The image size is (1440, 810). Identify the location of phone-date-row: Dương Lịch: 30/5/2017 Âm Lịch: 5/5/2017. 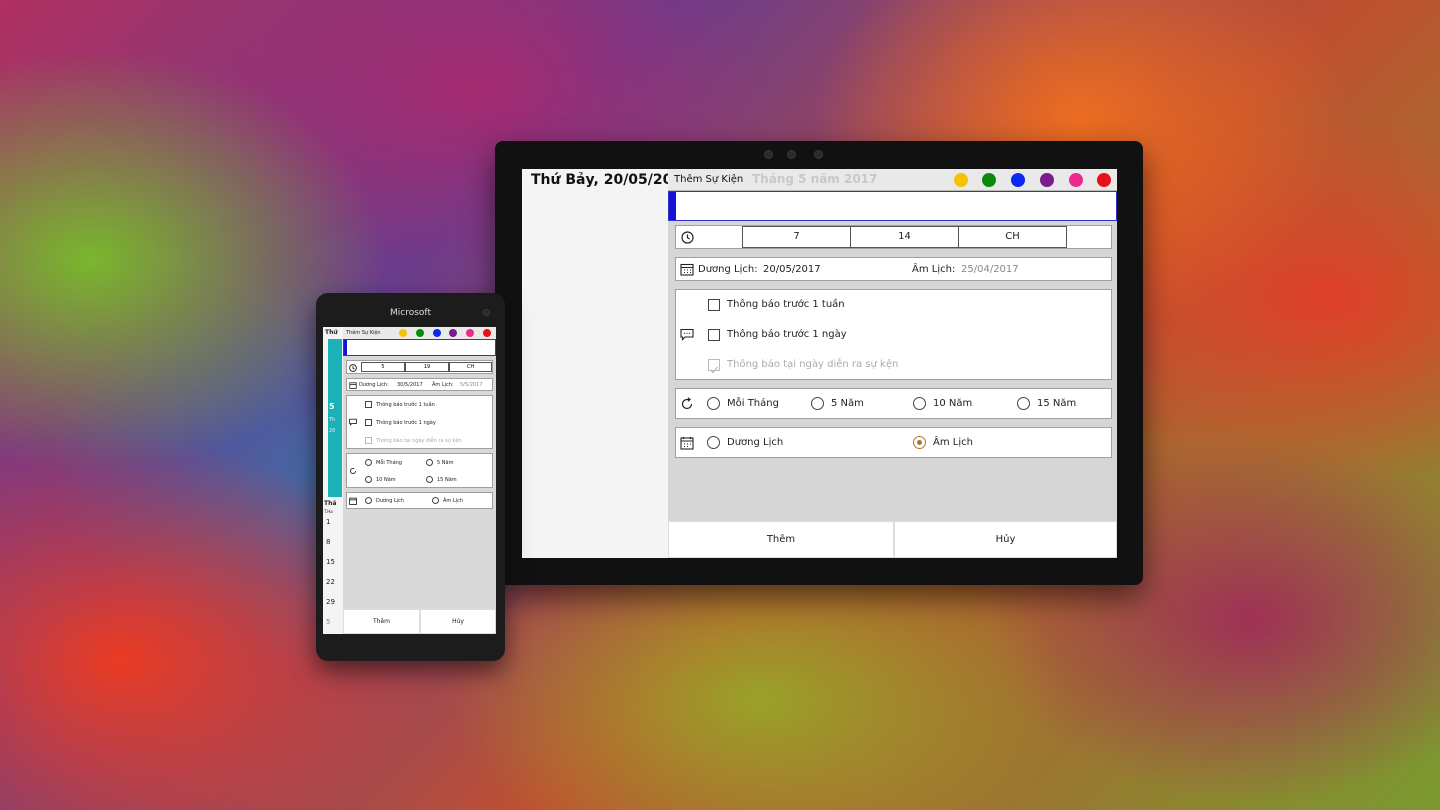
(419, 384).